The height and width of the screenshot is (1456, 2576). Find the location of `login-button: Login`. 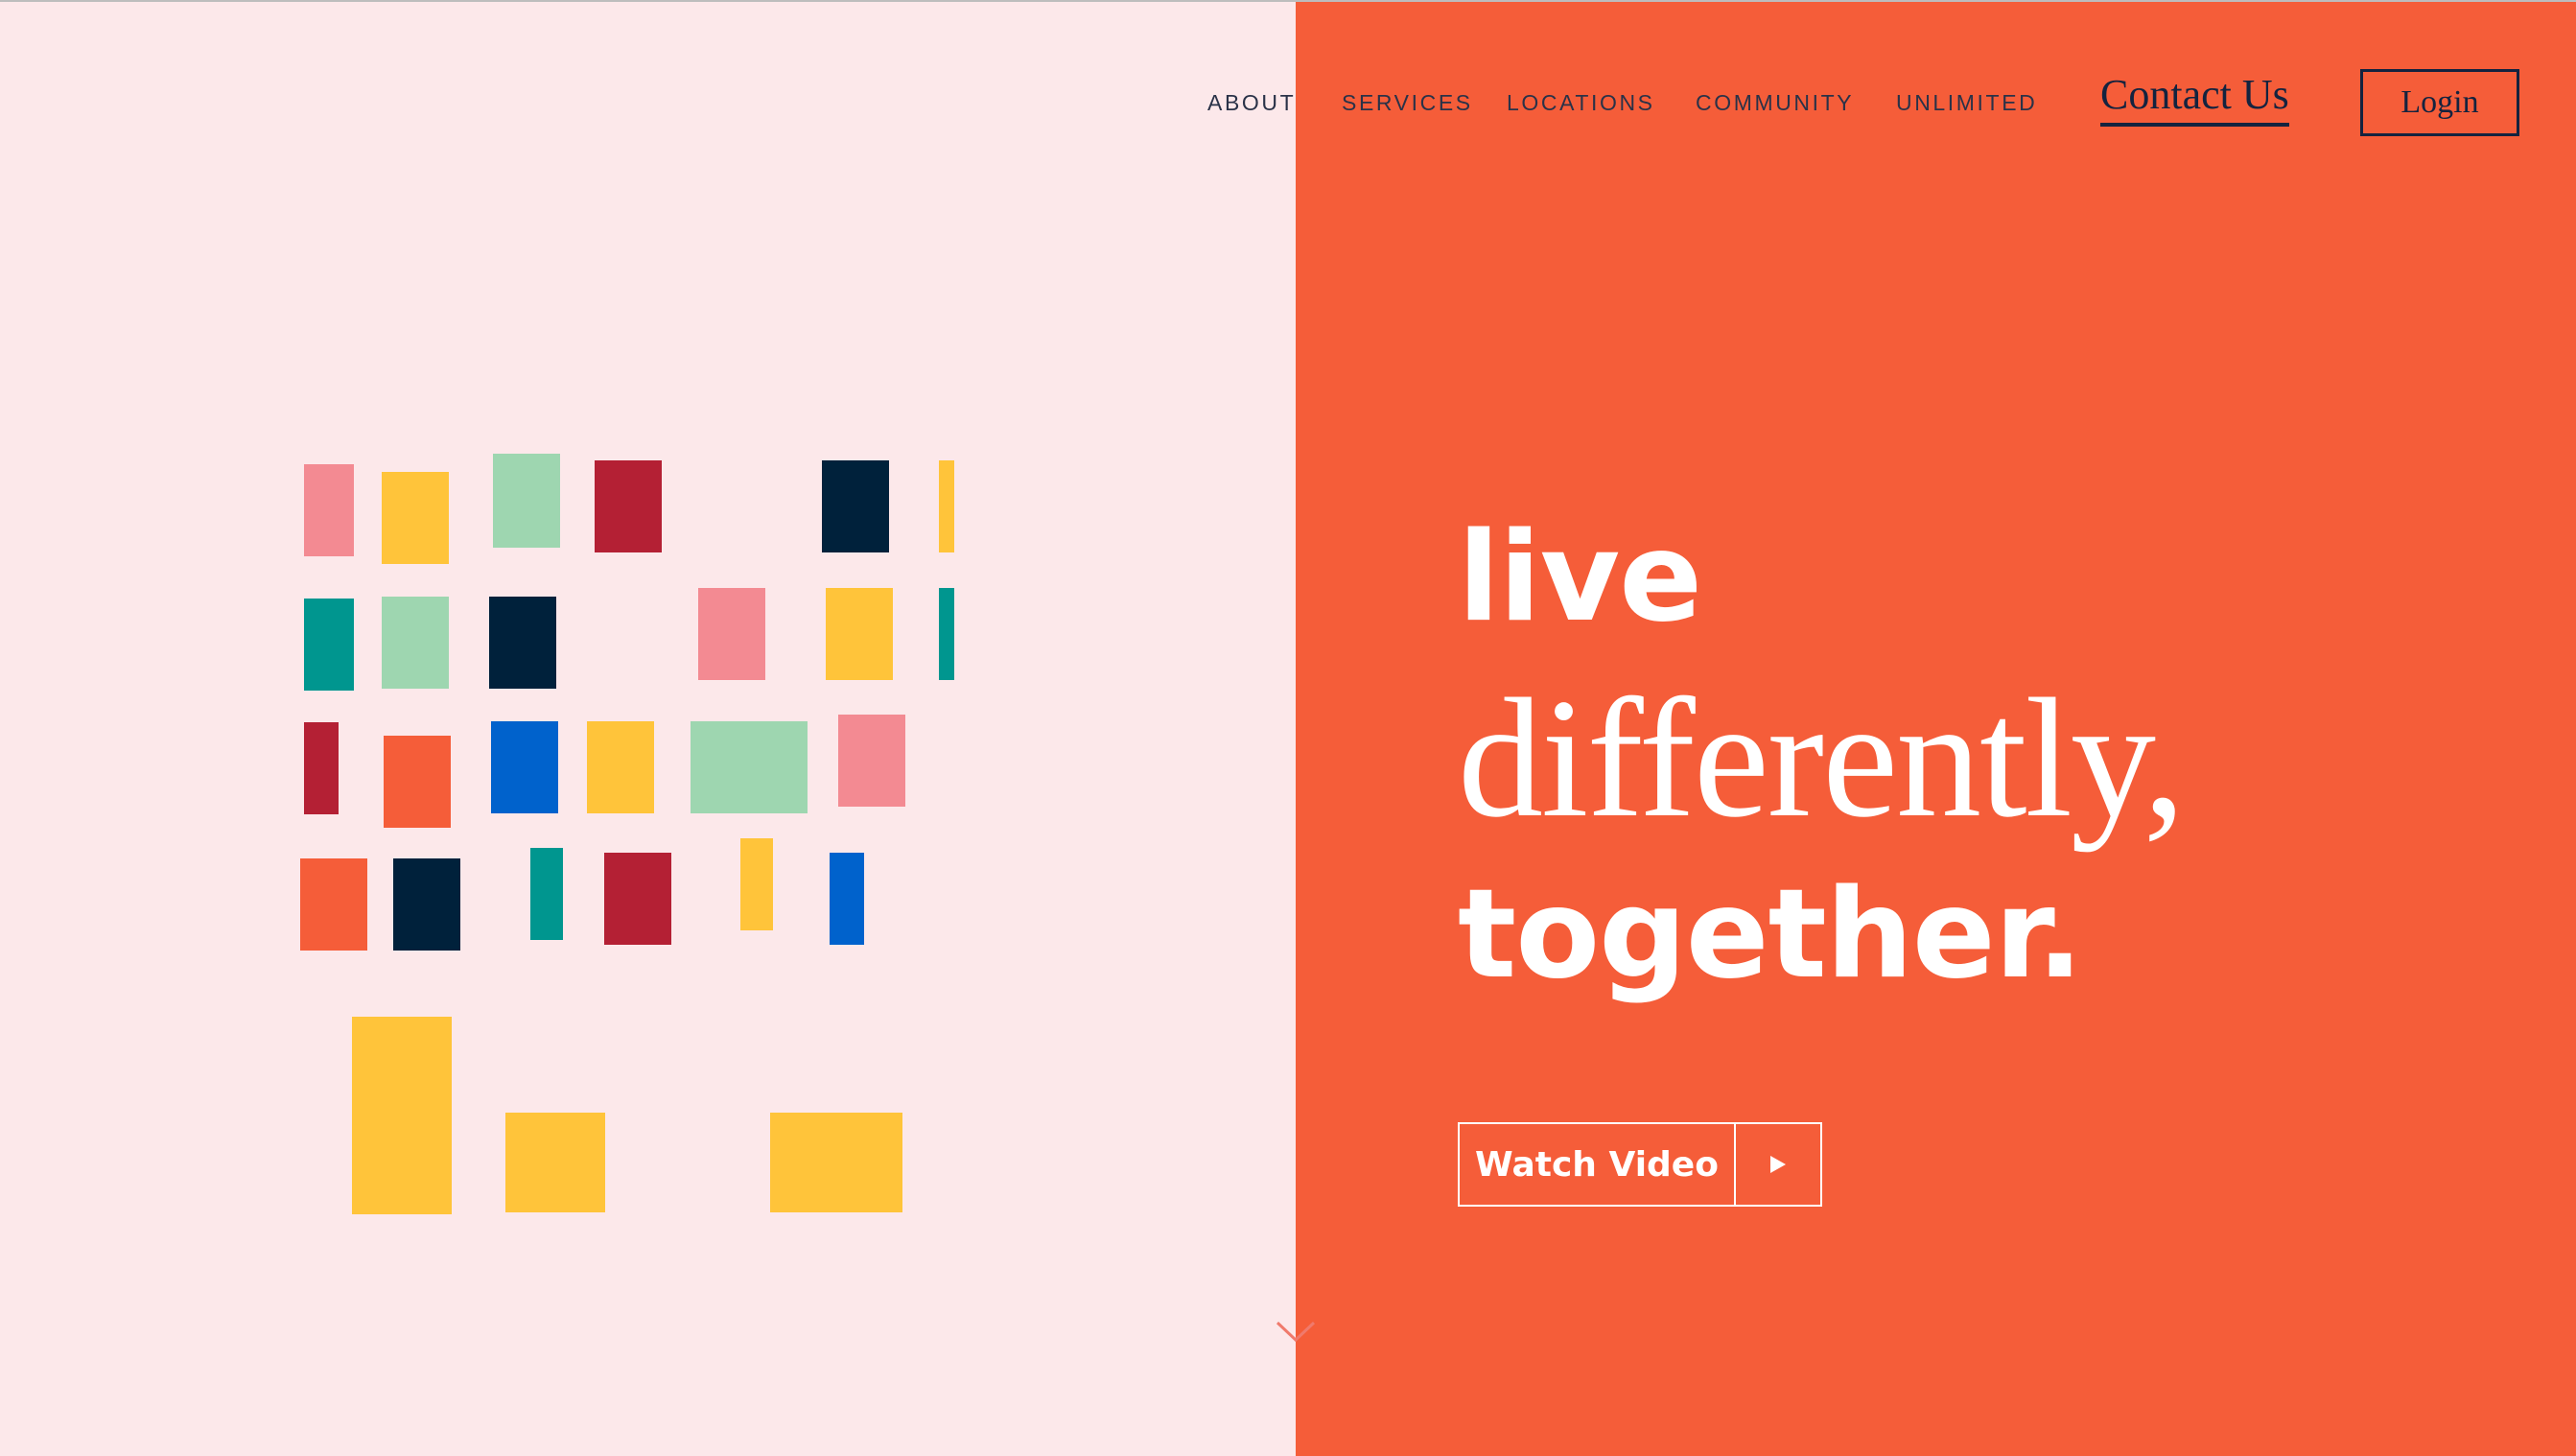

login-button: Login is located at coordinates (2439, 103).